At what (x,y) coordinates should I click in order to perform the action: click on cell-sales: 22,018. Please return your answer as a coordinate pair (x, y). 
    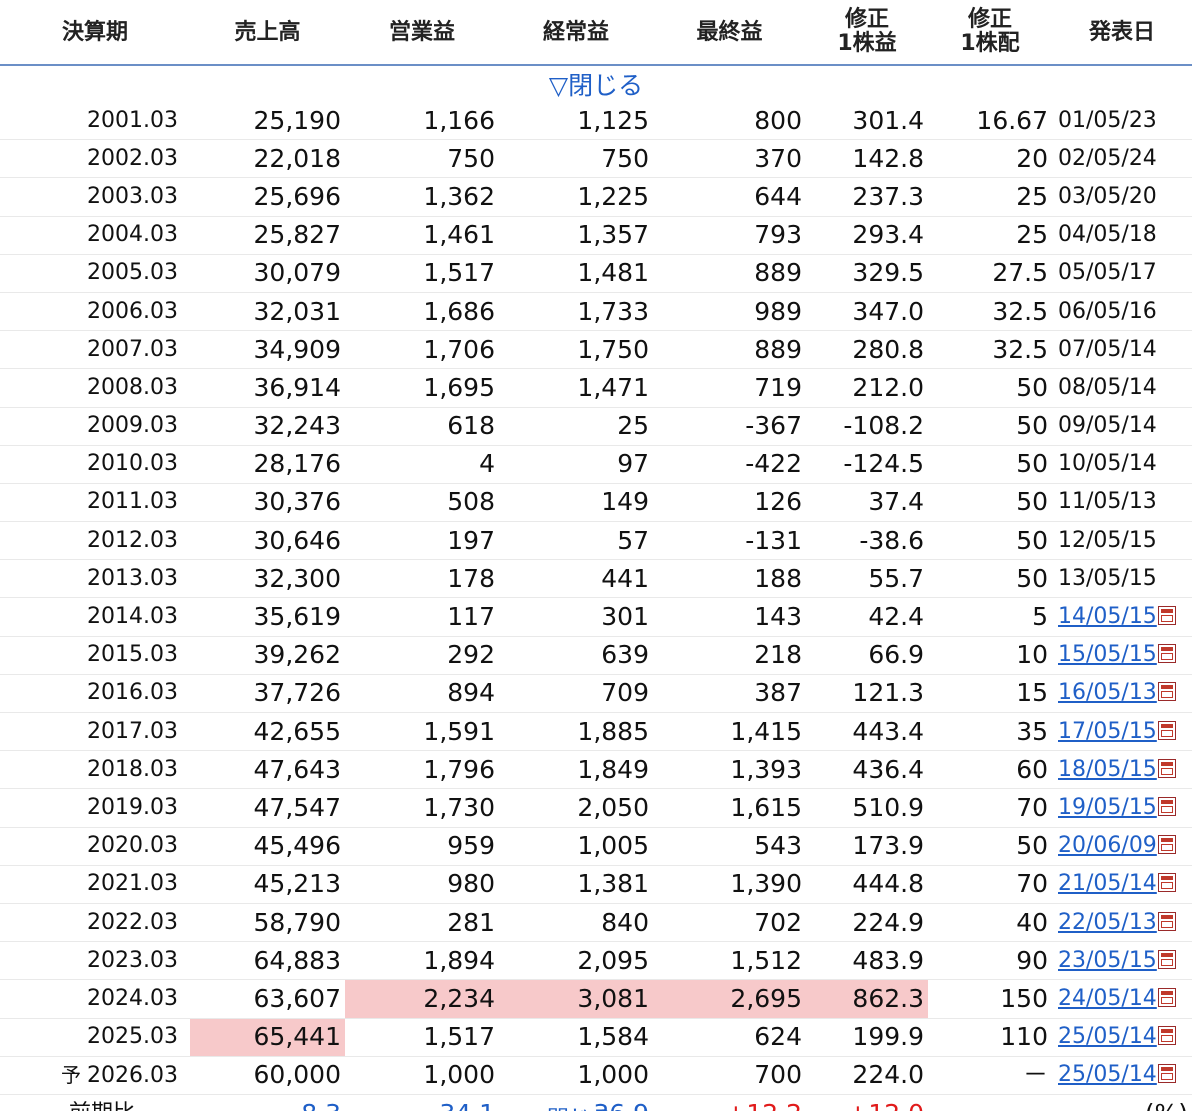
    Looking at the image, I should click on (267, 159).